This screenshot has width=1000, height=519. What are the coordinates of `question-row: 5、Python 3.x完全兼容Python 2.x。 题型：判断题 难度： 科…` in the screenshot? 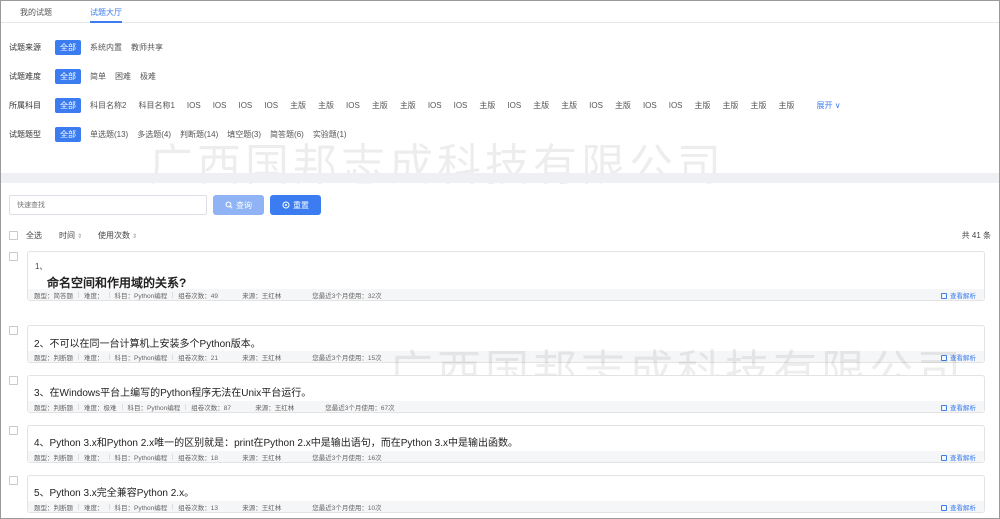 It's located at (497, 494).